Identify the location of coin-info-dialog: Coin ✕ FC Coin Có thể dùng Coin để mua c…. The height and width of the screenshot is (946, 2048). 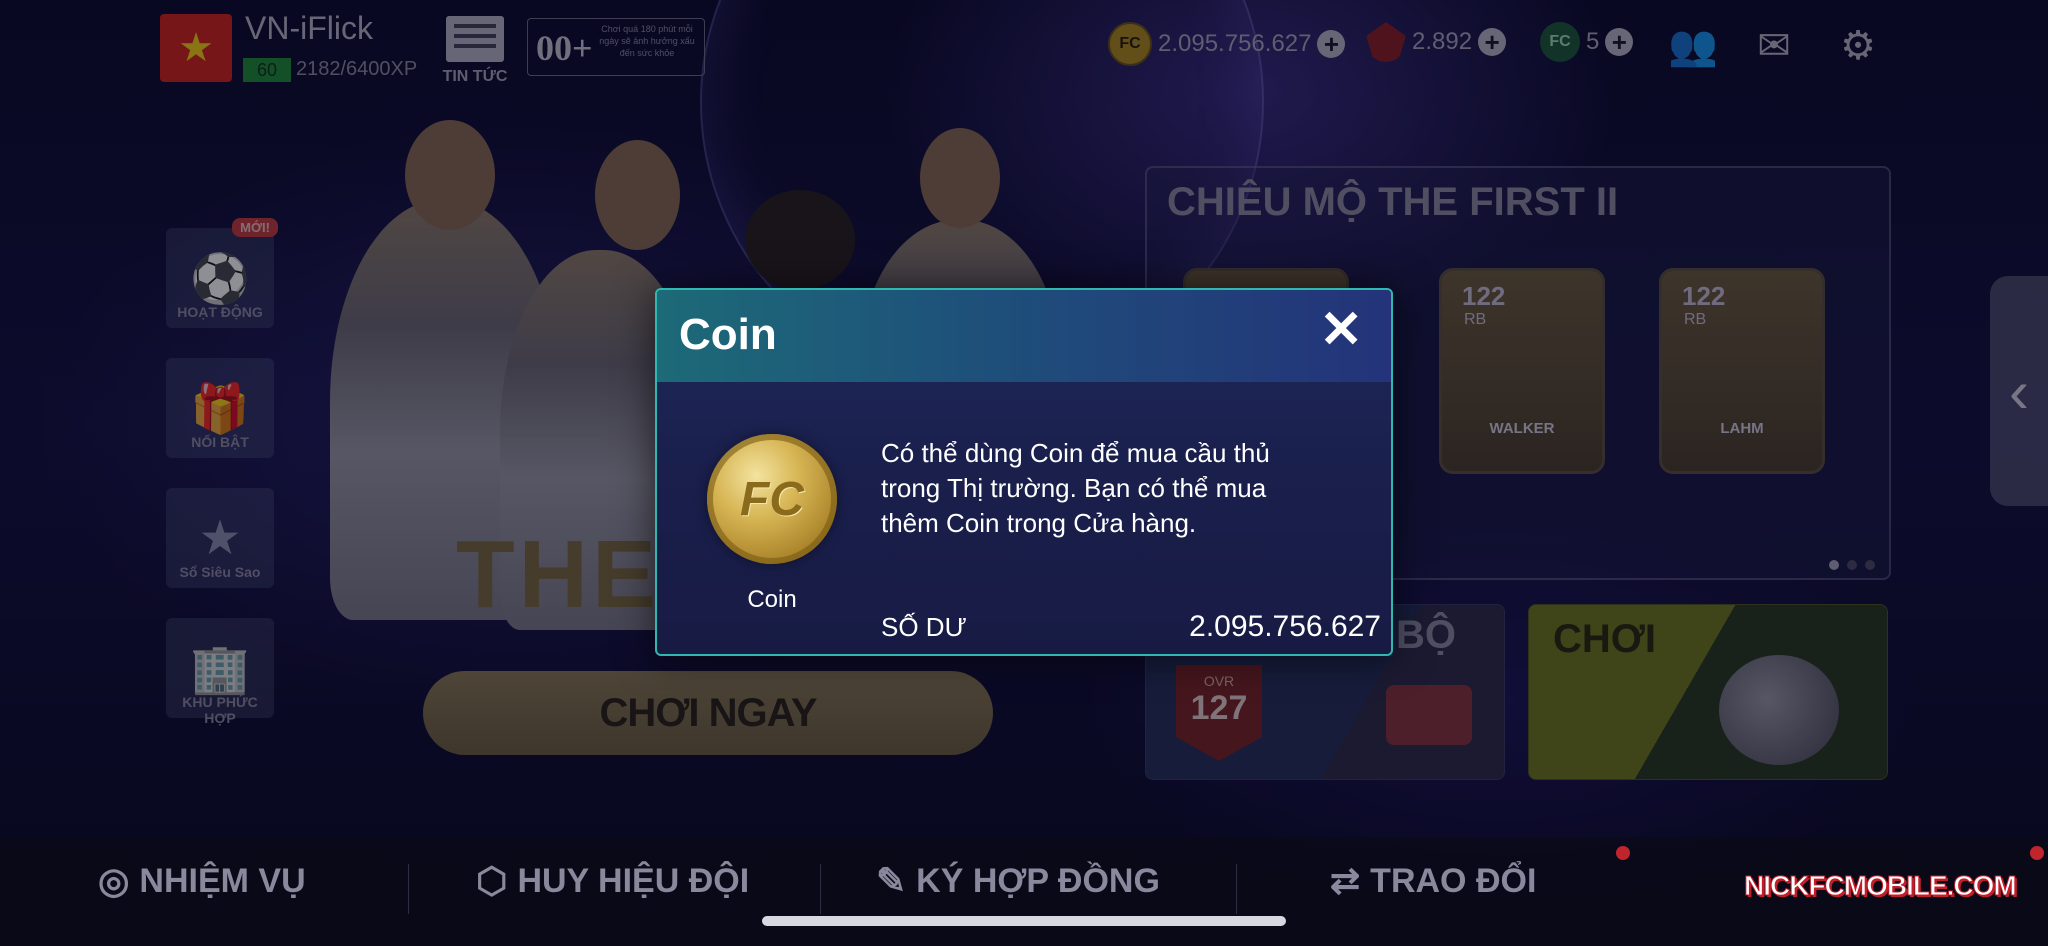
(1024, 472).